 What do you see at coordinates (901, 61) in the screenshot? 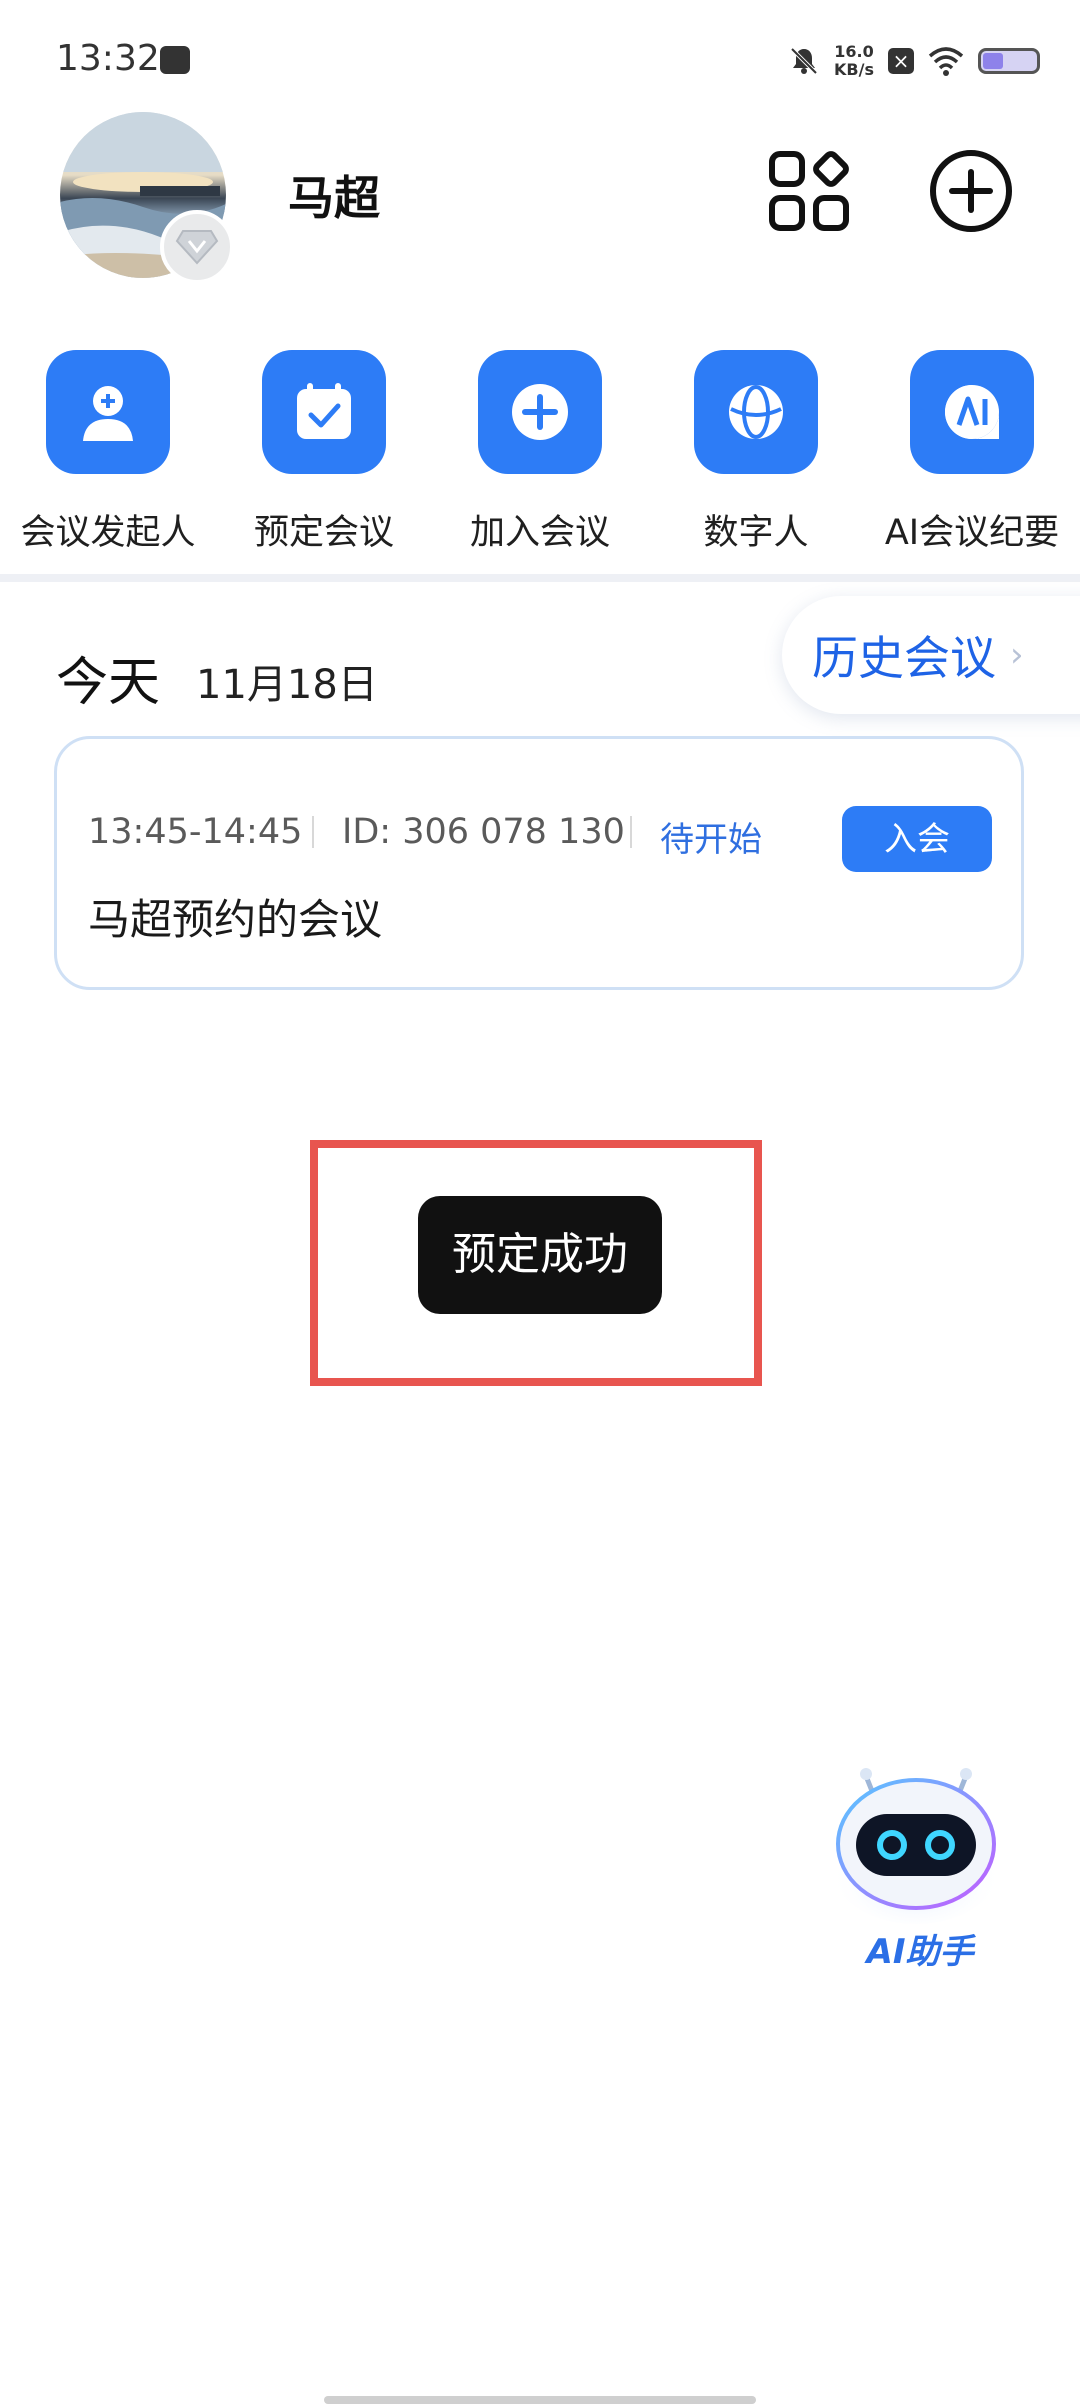
I see `sim-off-icon: ×` at bounding box center [901, 61].